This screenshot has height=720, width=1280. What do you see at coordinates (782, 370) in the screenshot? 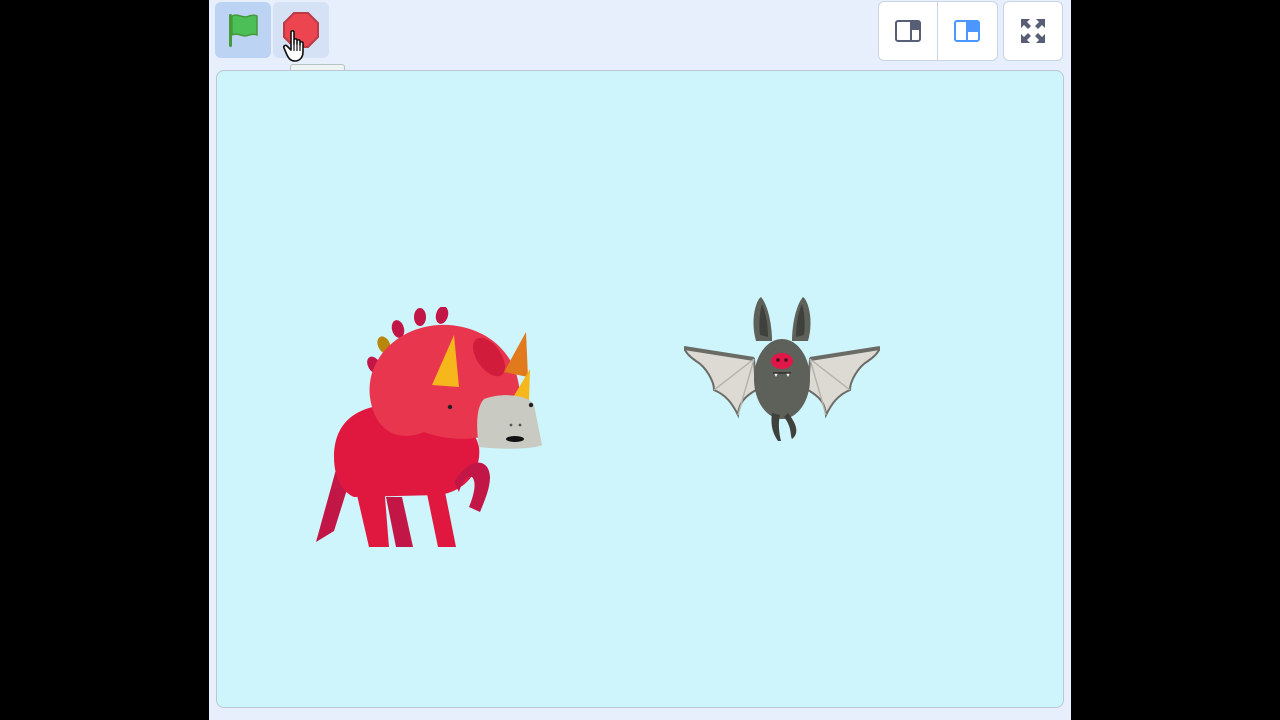
I see `bat-sprite` at bounding box center [782, 370].